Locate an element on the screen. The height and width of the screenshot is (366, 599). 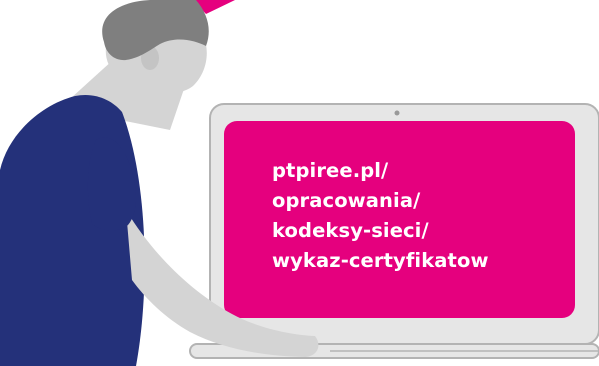
url-line-3: kodeksy-sieci/ is located at coordinates (350, 230).